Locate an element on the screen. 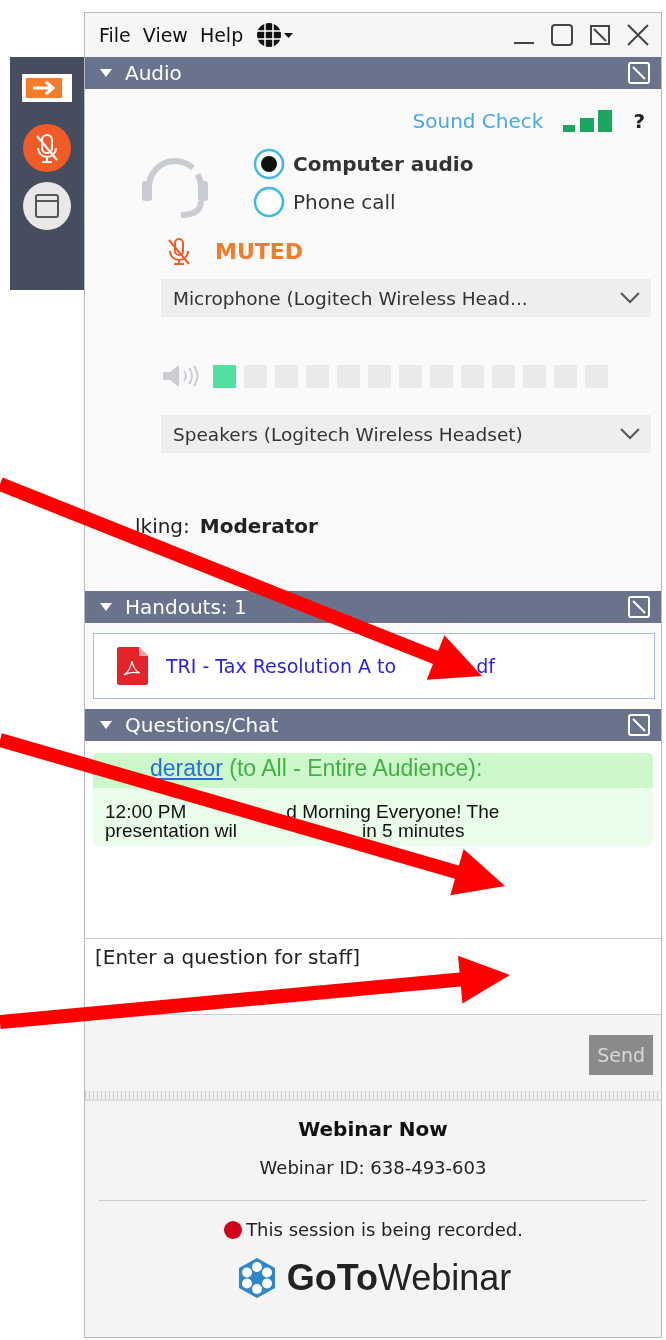 This screenshot has height=1340, width=666. menu-item: View is located at coordinates (165, 35).